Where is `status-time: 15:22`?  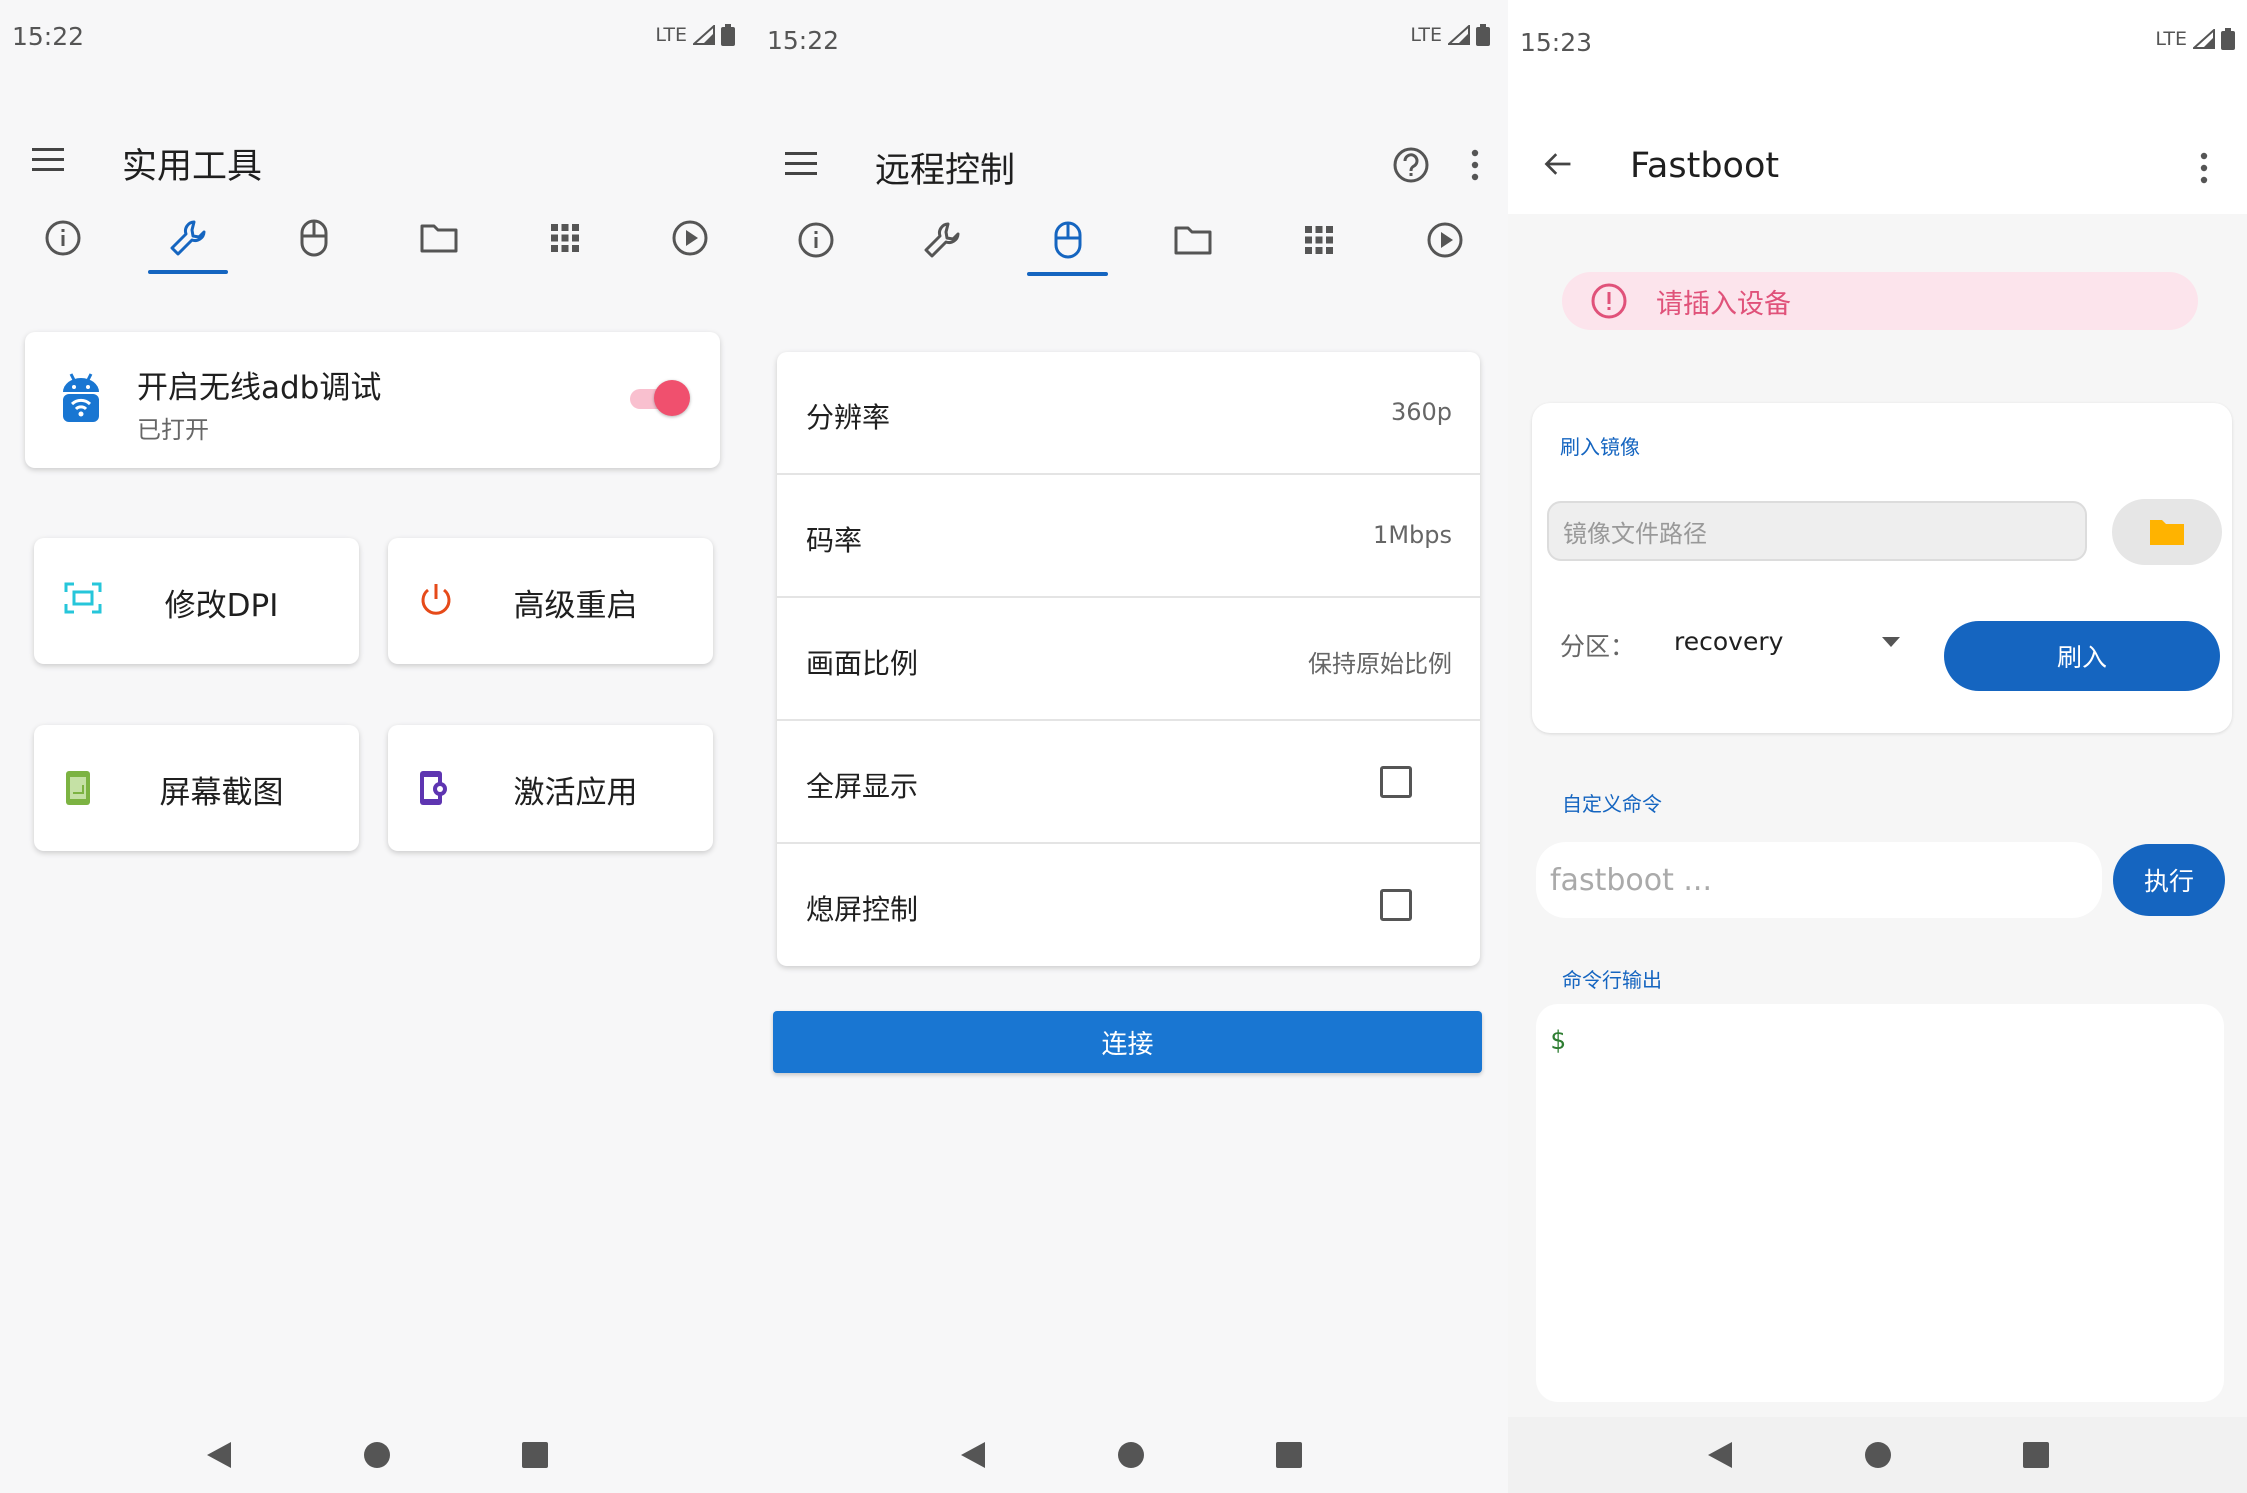
status-time: 15:22 is located at coordinates (803, 40).